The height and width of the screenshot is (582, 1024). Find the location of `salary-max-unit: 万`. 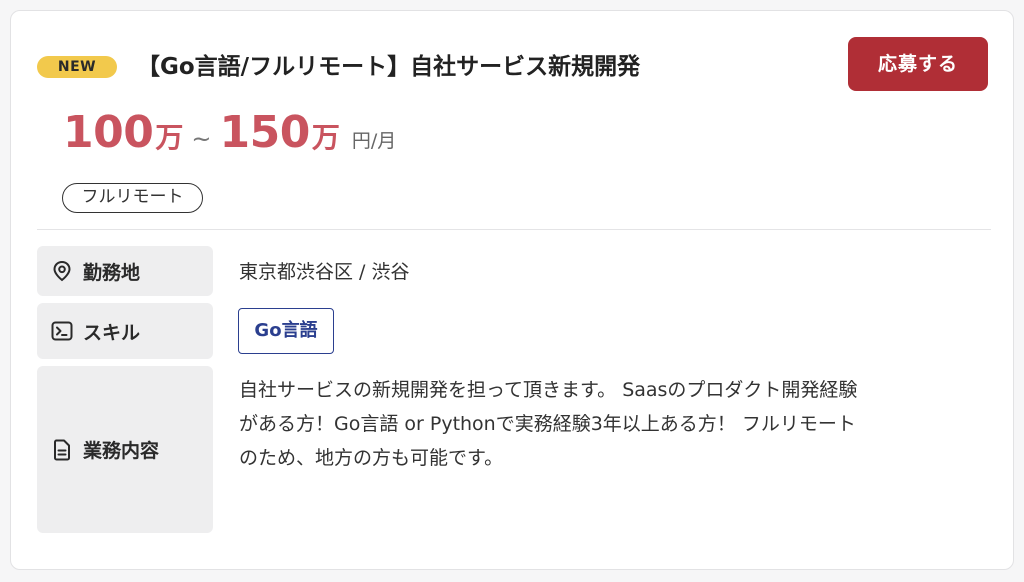

salary-max-unit: 万 is located at coordinates (325, 137).